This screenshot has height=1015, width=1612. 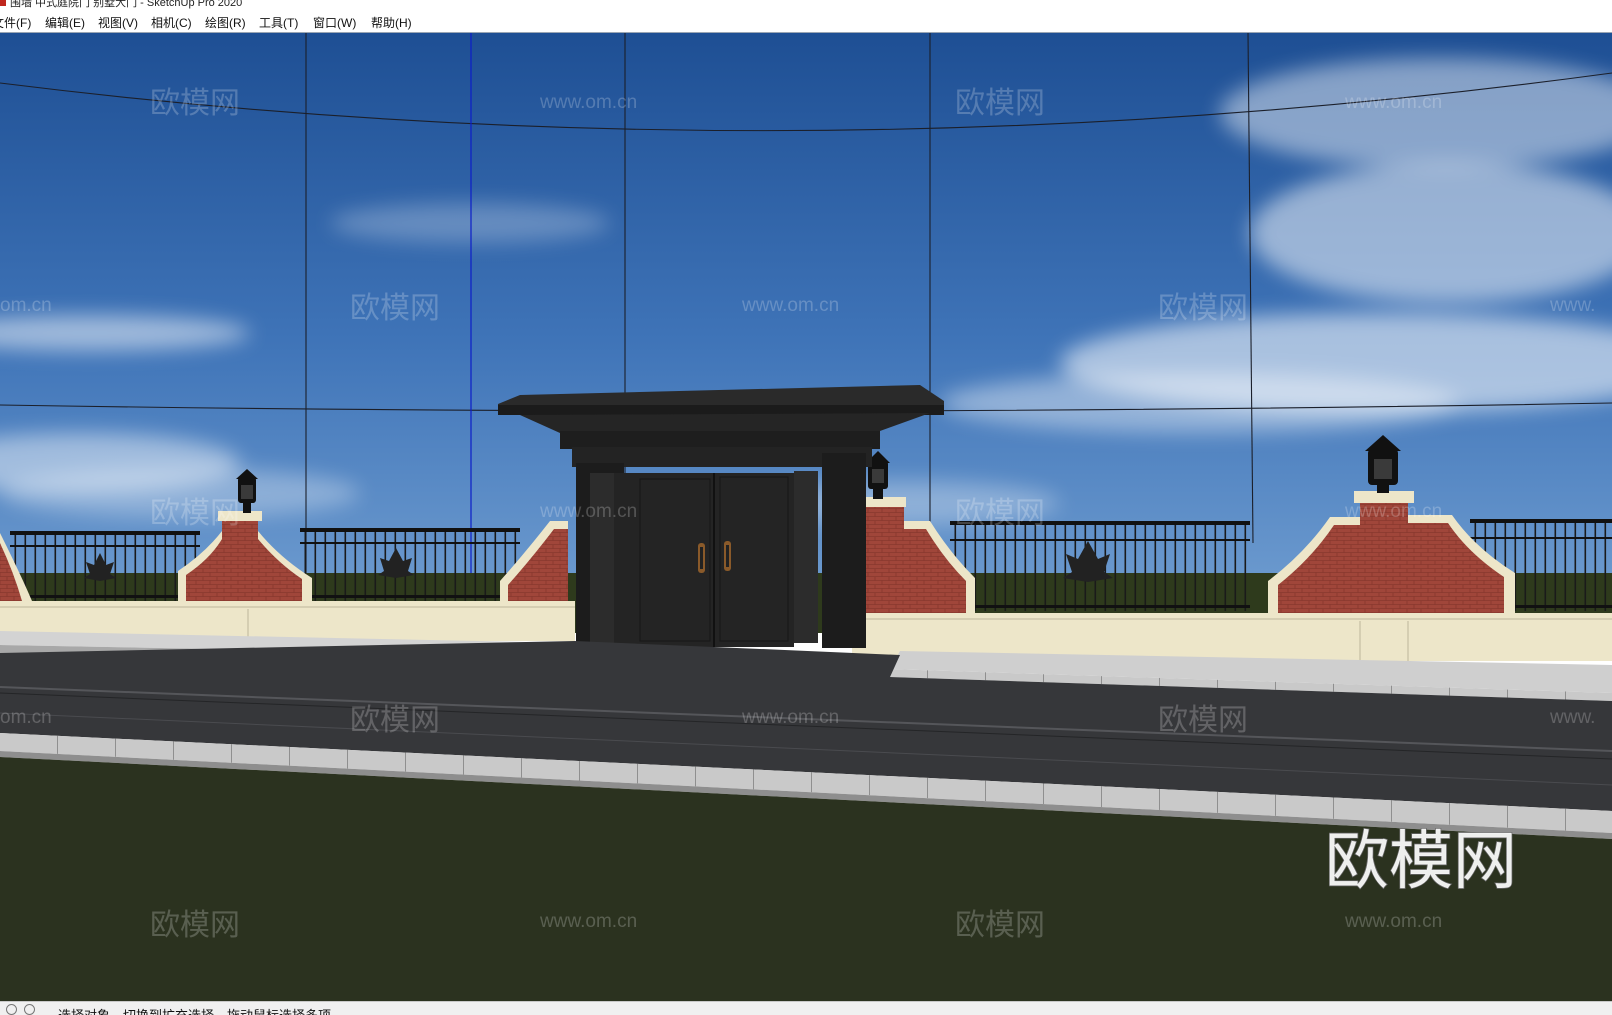 What do you see at coordinates (334, 22) in the screenshot?
I see `menu-window: 窗口(W)` at bounding box center [334, 22].